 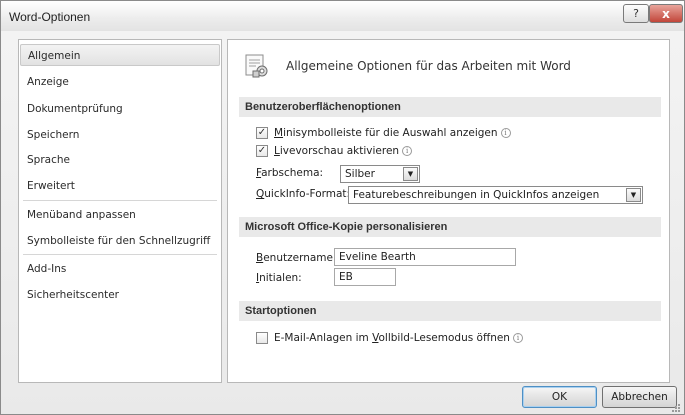 What do you see at coordinates (666, 13) in the screenshot?
I see `close-button: x` at bounding box center [666, 13].